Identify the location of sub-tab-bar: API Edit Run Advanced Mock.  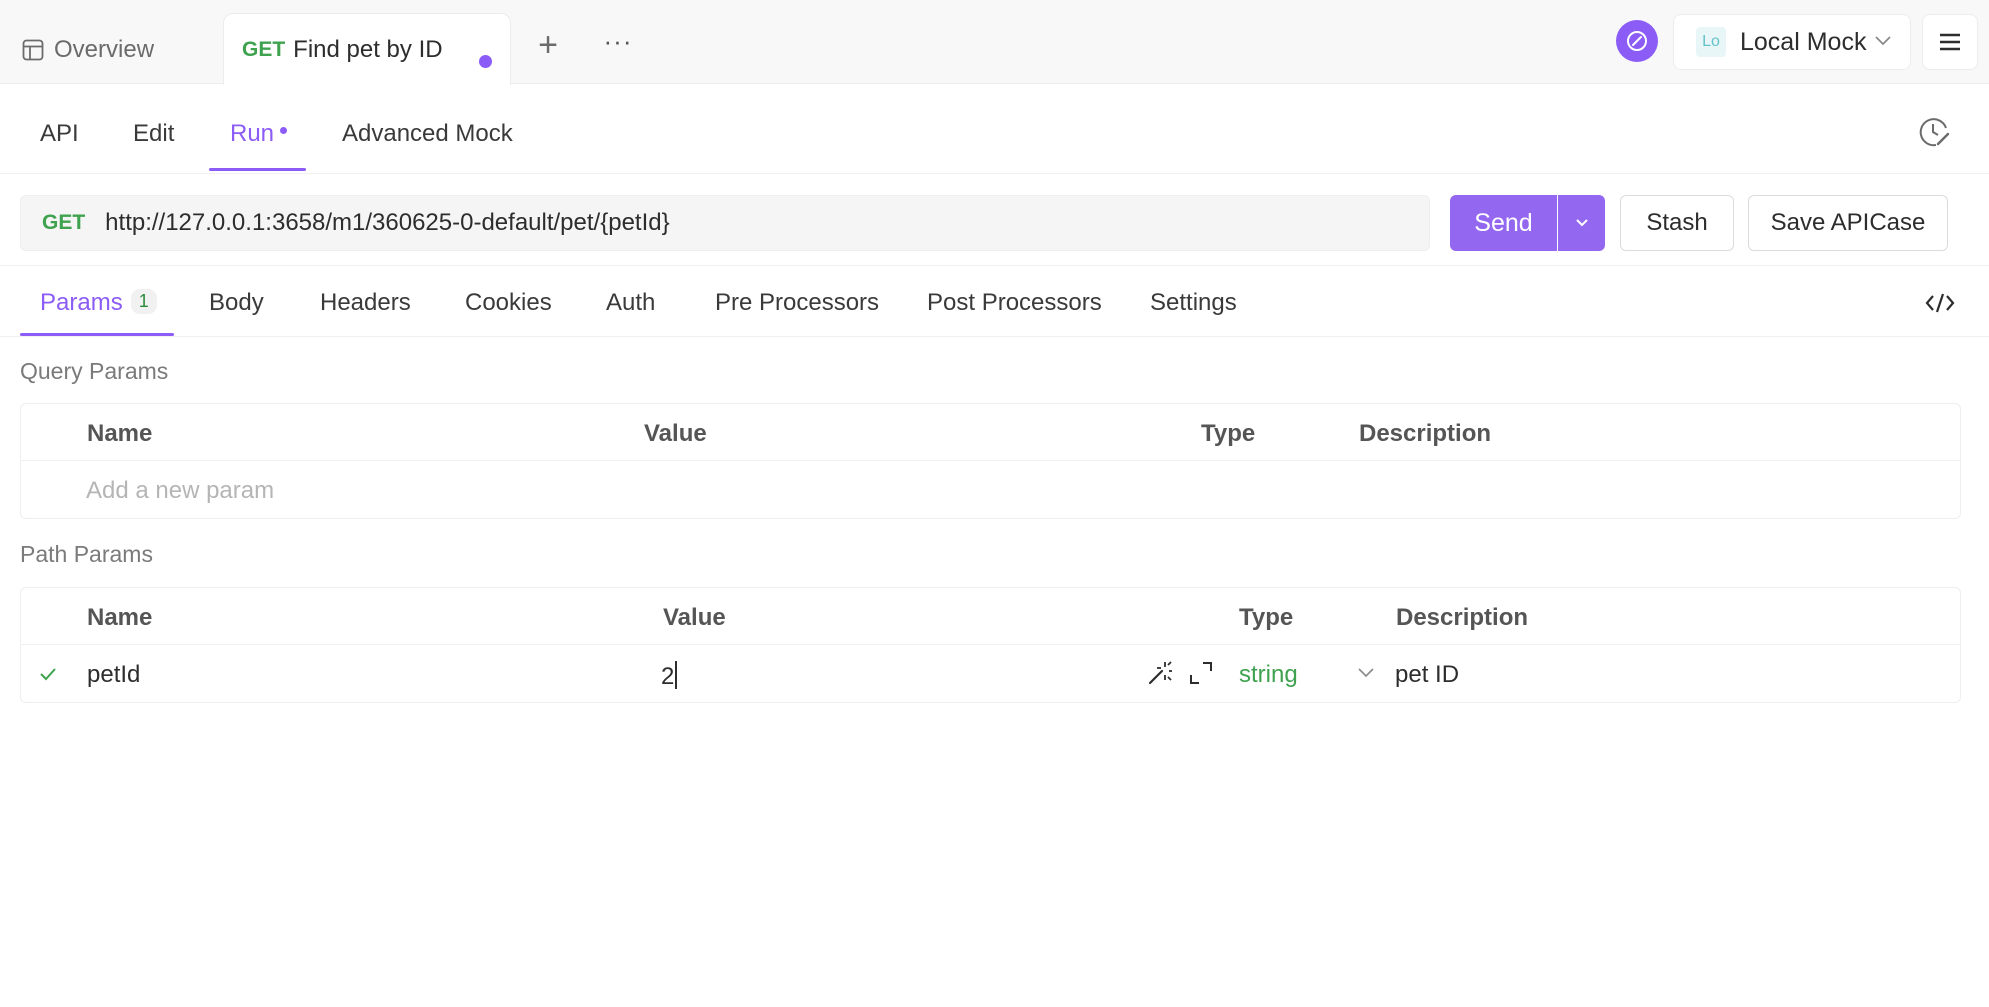
(994, 129).